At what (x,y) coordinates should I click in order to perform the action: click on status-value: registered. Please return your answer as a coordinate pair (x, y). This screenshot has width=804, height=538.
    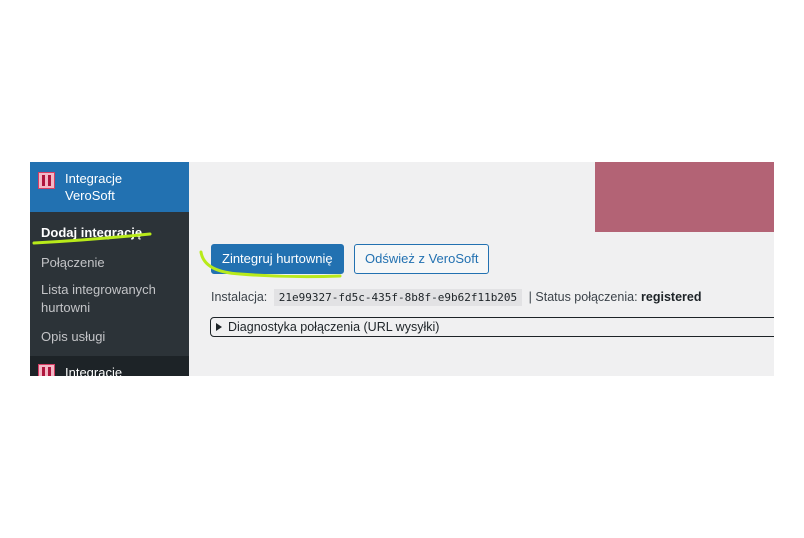
    Looking at the image, I should click on (671, 297).